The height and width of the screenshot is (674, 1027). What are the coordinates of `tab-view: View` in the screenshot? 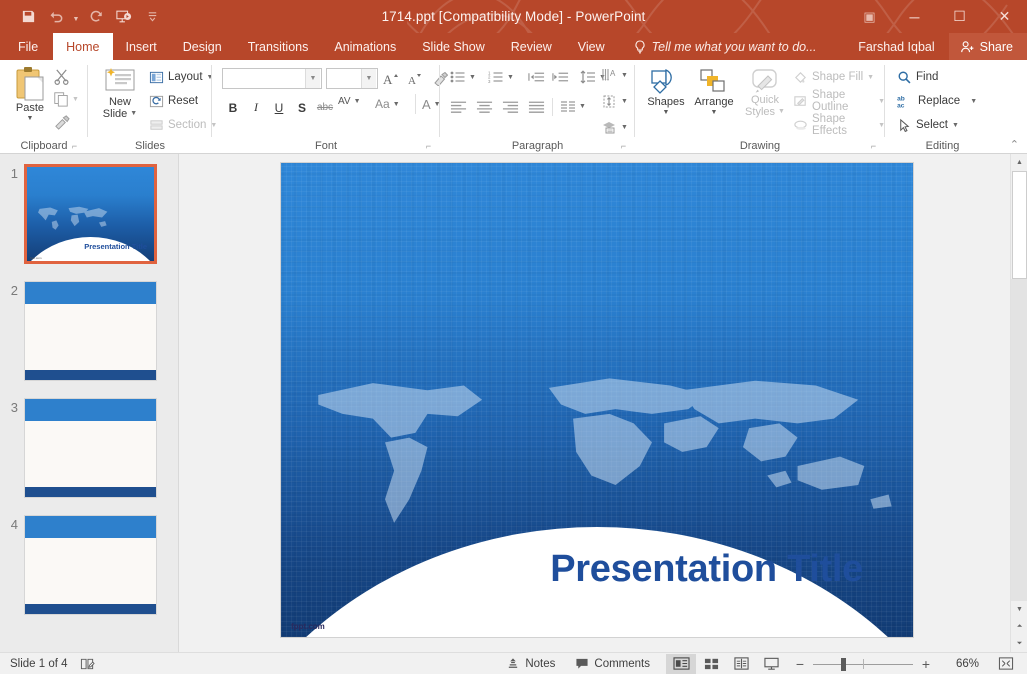 It's located at (591, 46).